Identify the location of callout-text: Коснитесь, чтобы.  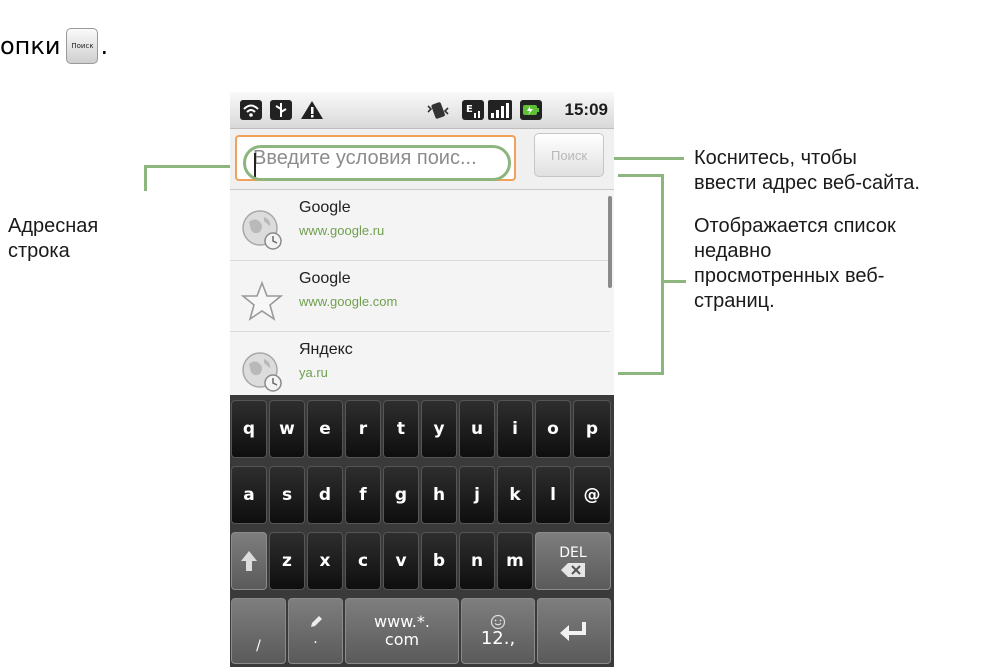
(775, 158).